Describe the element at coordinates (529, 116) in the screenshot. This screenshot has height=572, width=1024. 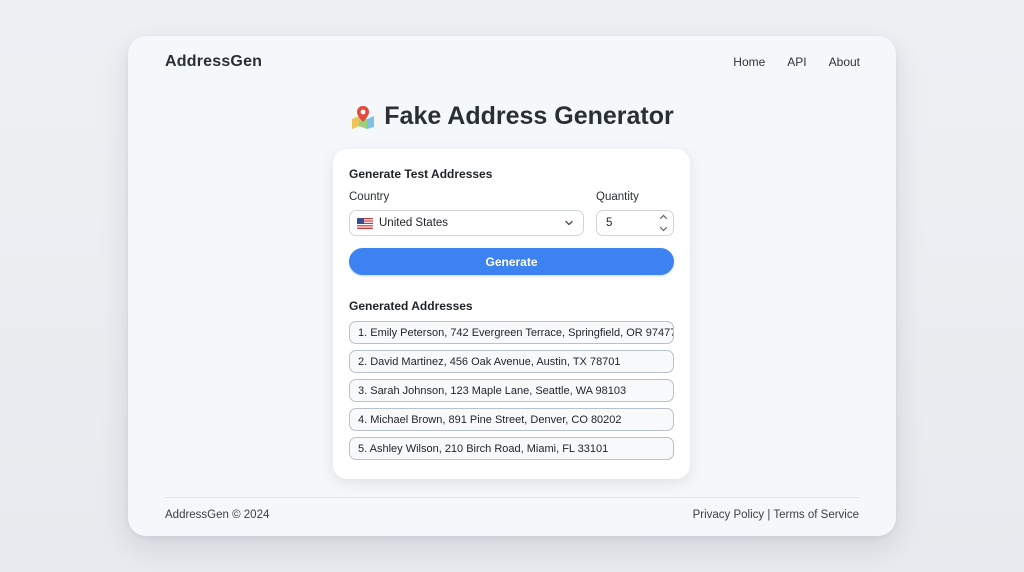
I see `page-title: Fake Address Generator` at that location.